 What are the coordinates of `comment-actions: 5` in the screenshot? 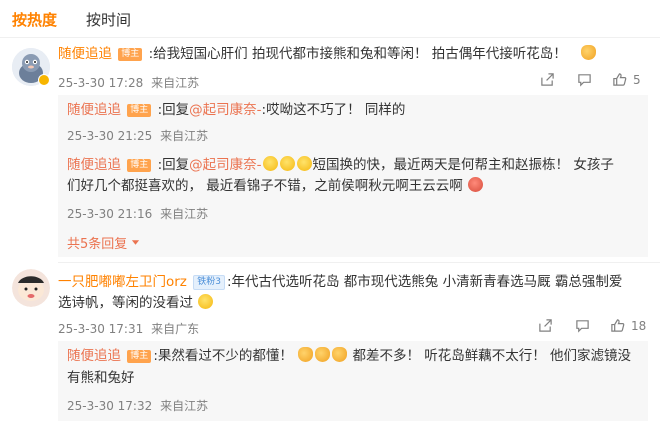 It's located at (590, 79).